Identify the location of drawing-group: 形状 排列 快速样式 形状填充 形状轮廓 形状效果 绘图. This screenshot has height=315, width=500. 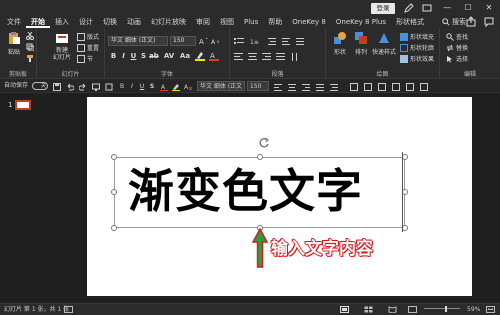
(383, 53).